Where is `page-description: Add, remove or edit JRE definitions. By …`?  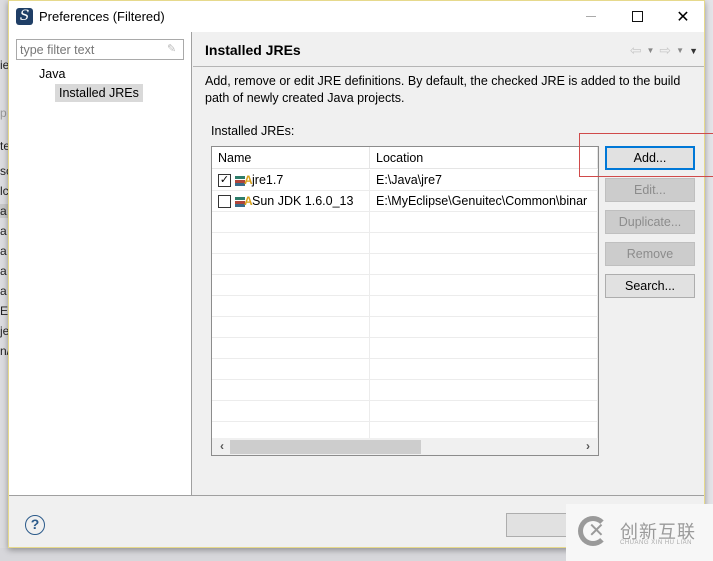 page-description: Add, remove or edit JRE definitions. By … is located at coordinates (443, 89).